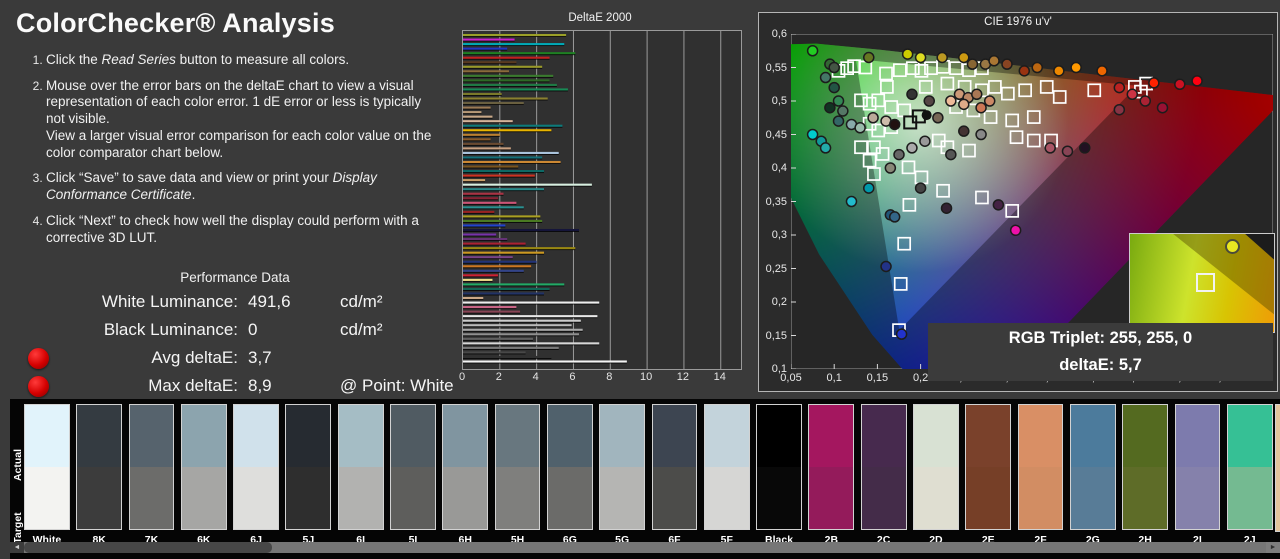 This screenshot has height=559, width=1280. Describe the element at coordinates (17, 547) in the screenshot. I see `scroll-left-button: ◄` at that location.